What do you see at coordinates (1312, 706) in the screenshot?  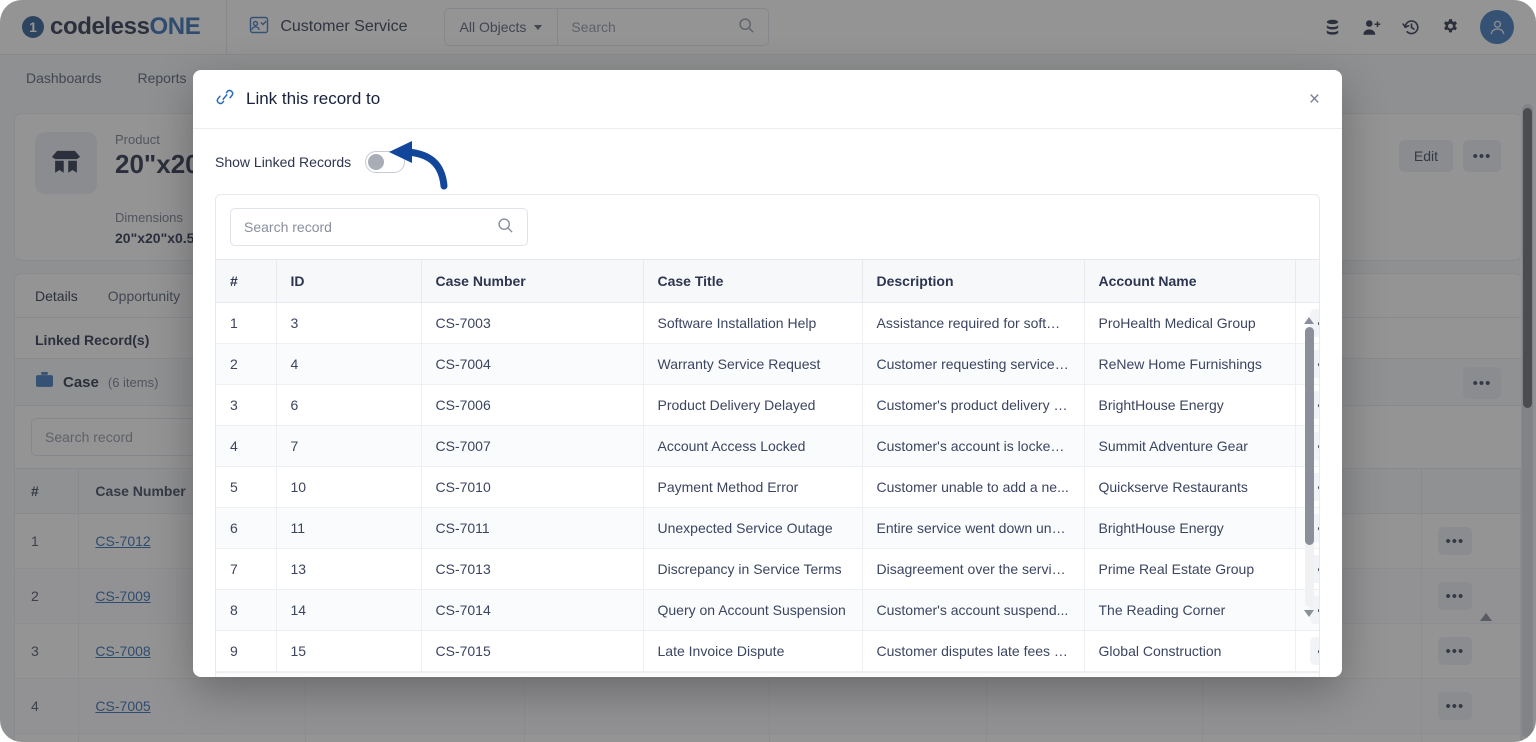 I see `row-priority` at bounding box center [1312, 706].